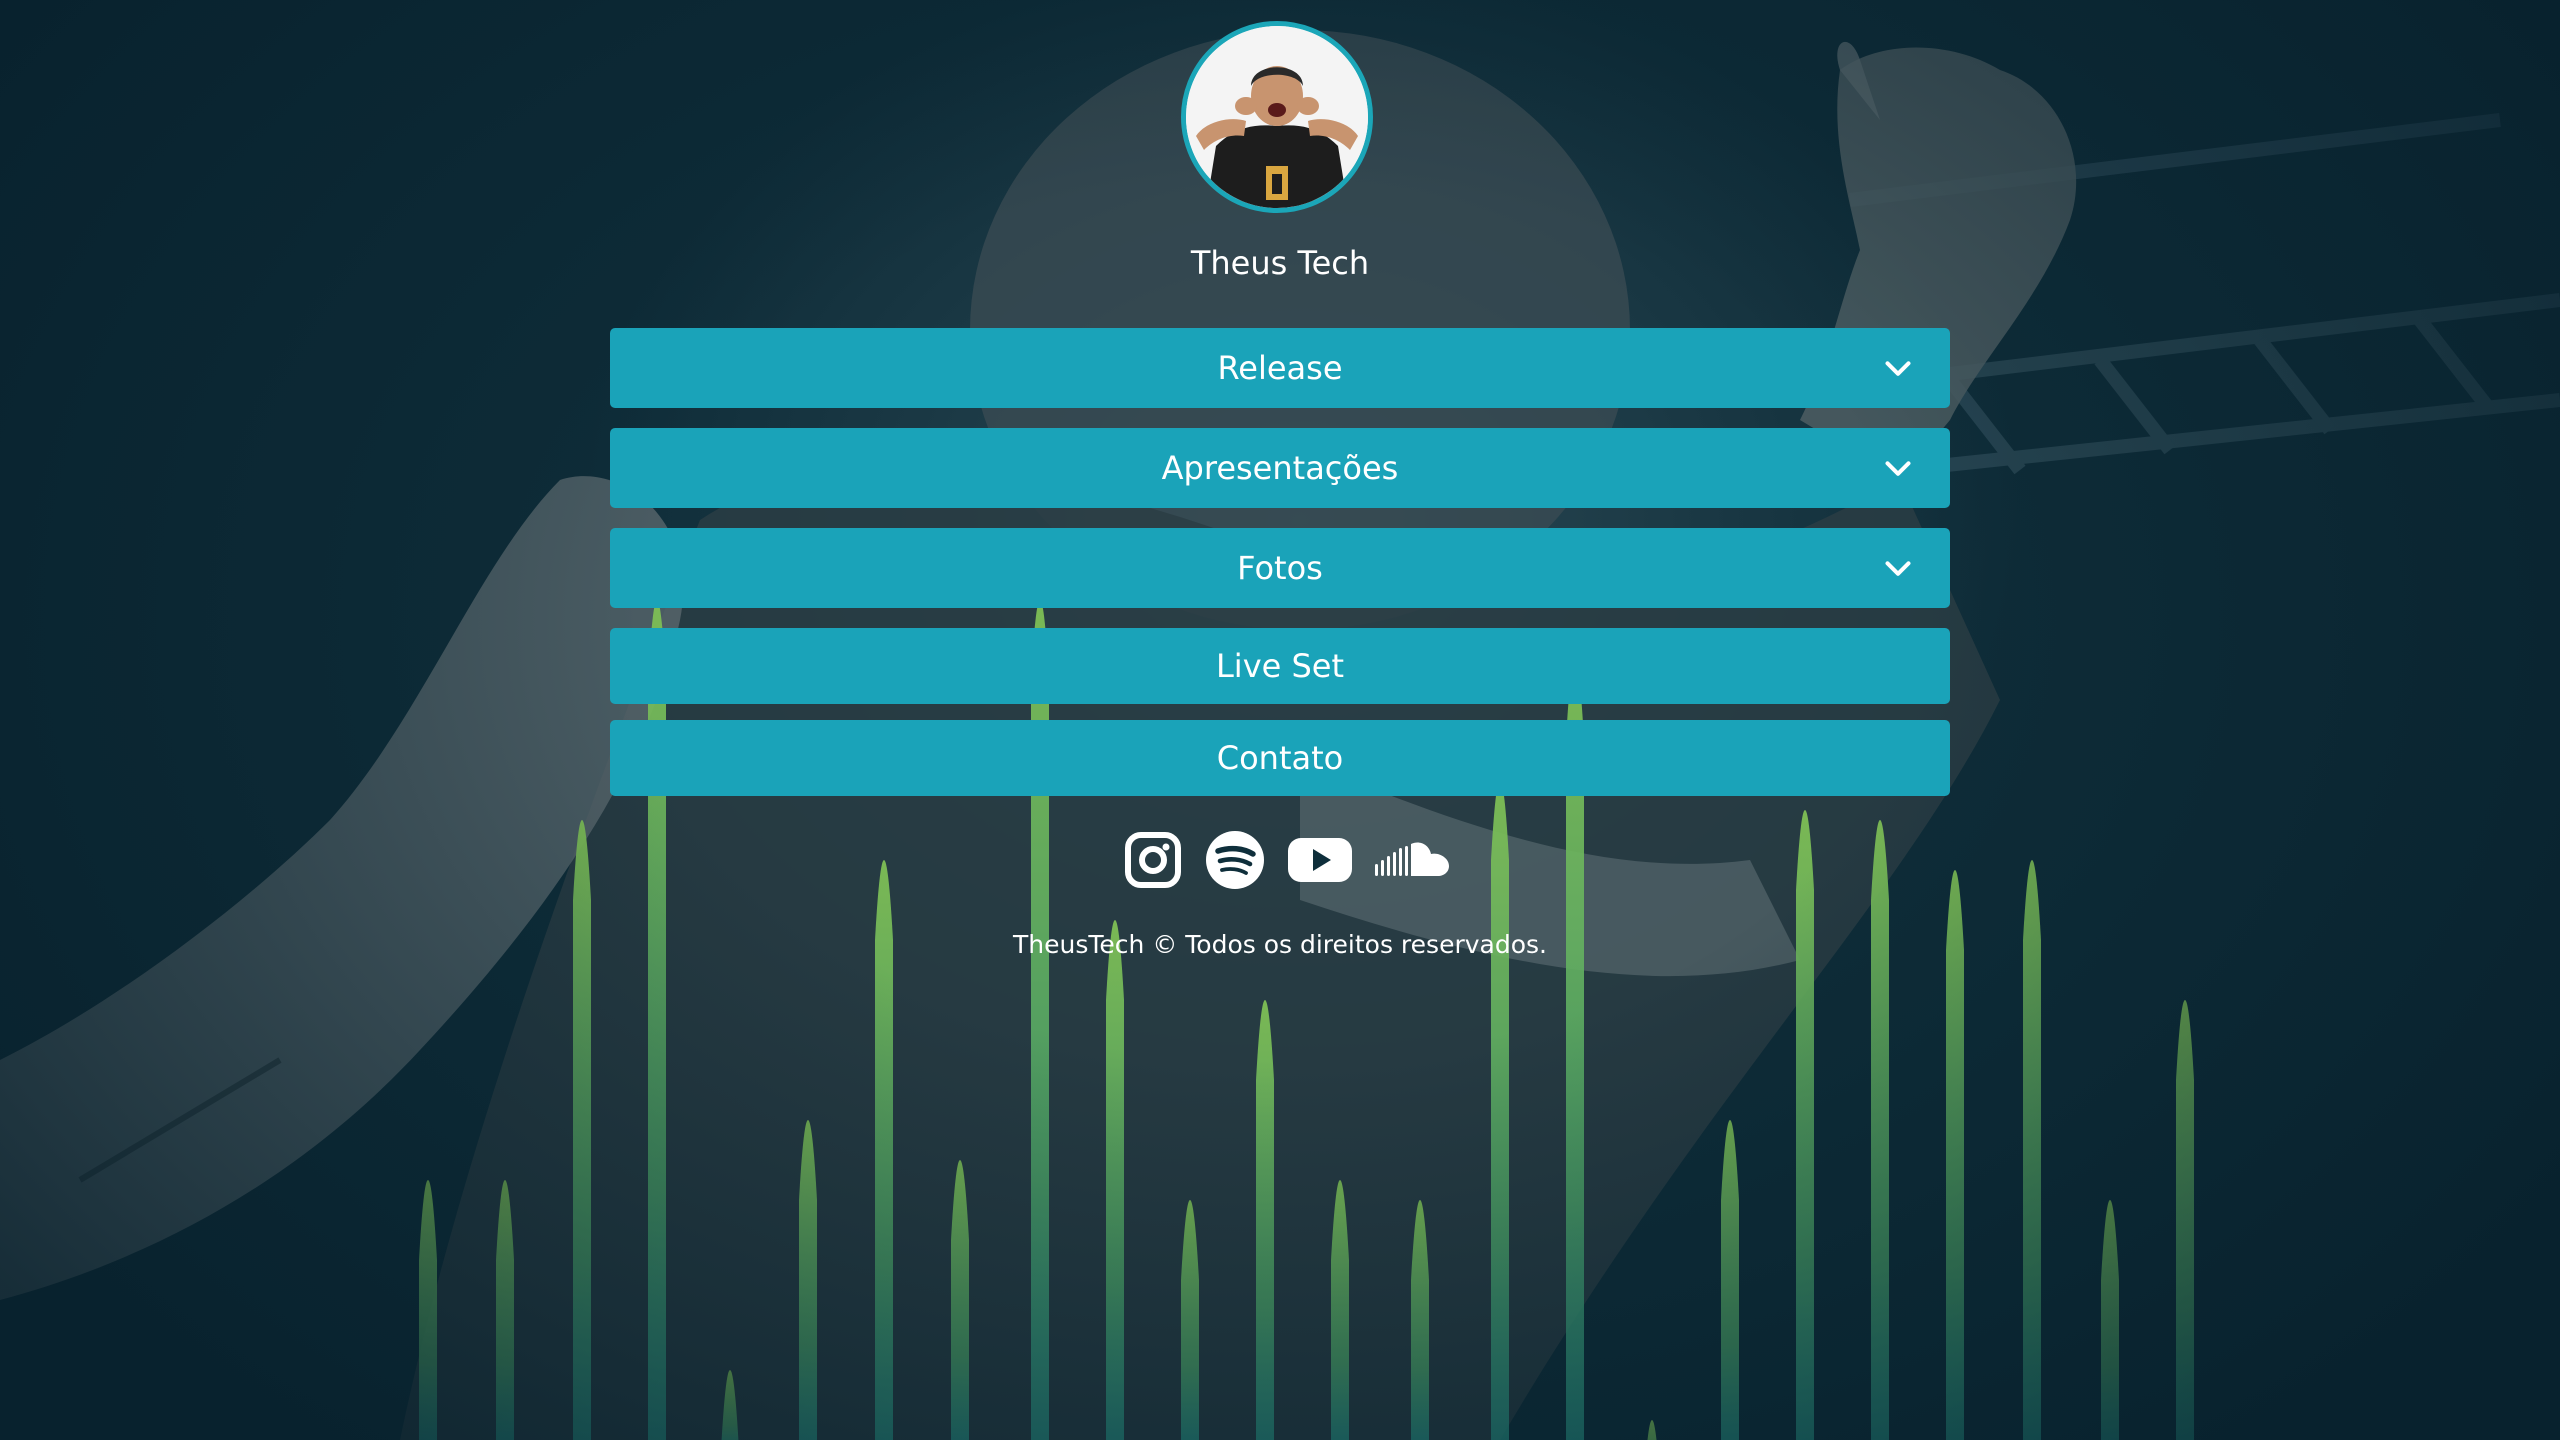  What do you see at coordinates (1277, 117) in the screenshot?
I see `profile-avatar` at bounding box center [1277, 117].